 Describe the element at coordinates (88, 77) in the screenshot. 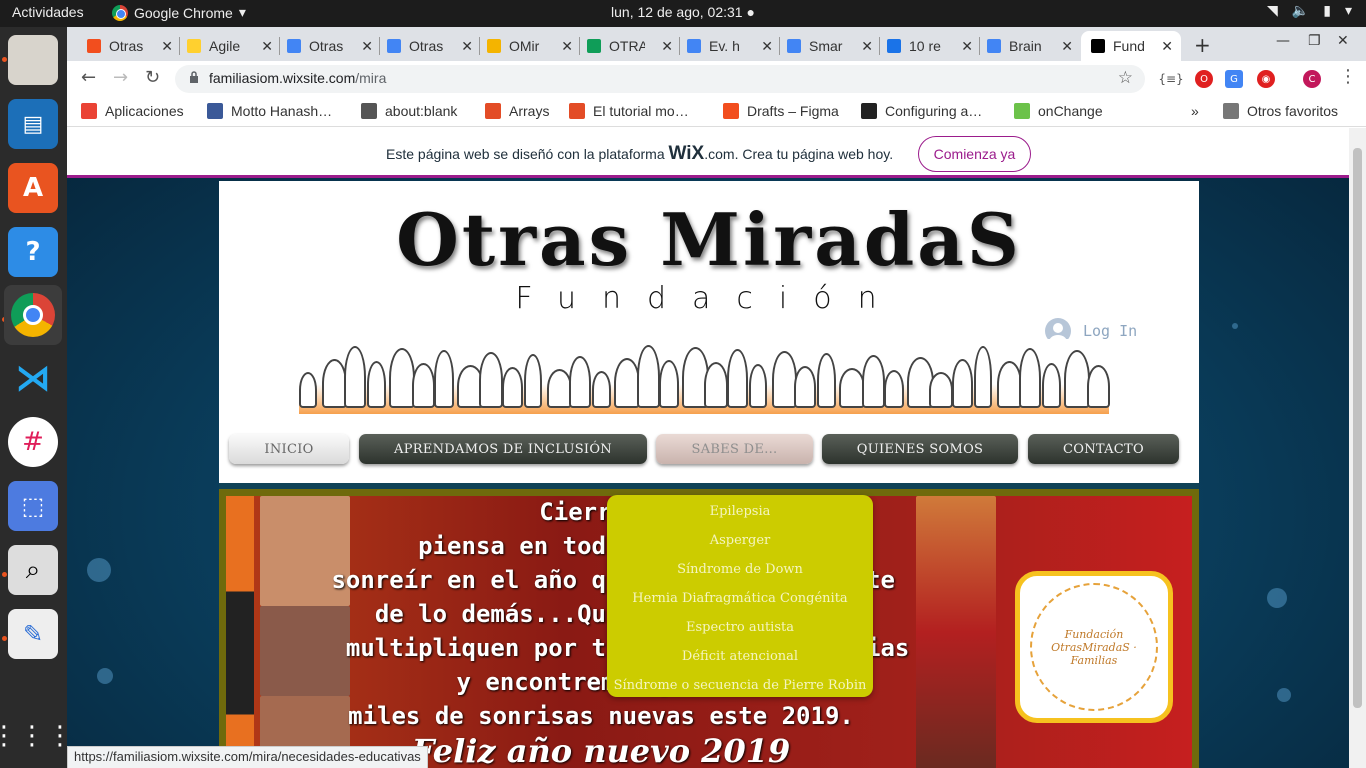

I see `back-button: ←` at that location.